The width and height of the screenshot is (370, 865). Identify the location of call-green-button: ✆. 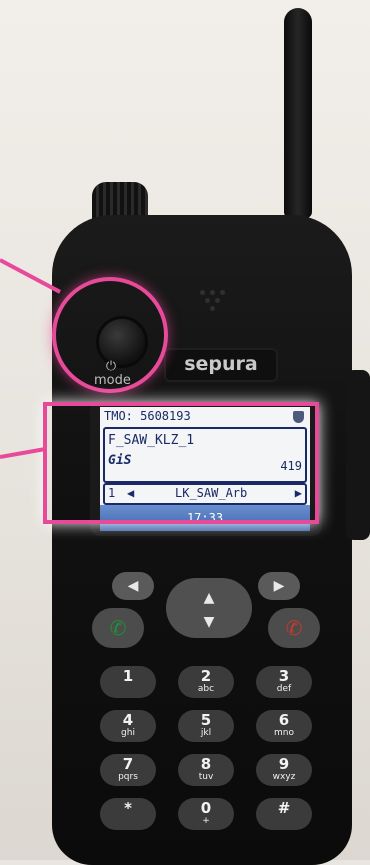
(118, 628).